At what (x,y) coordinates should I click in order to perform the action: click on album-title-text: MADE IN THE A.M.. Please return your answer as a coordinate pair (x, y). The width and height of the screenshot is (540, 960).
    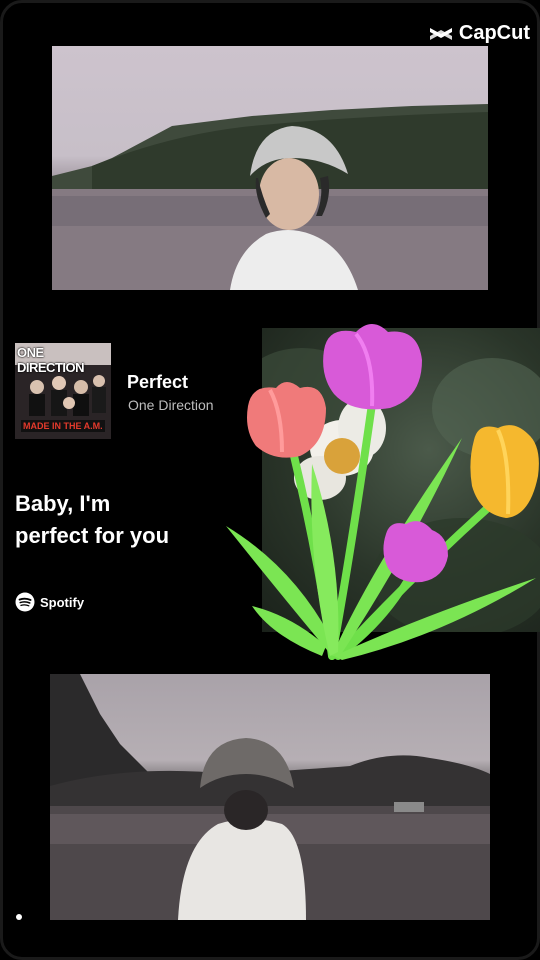
    Looking at the image, I should click on (63, 426).